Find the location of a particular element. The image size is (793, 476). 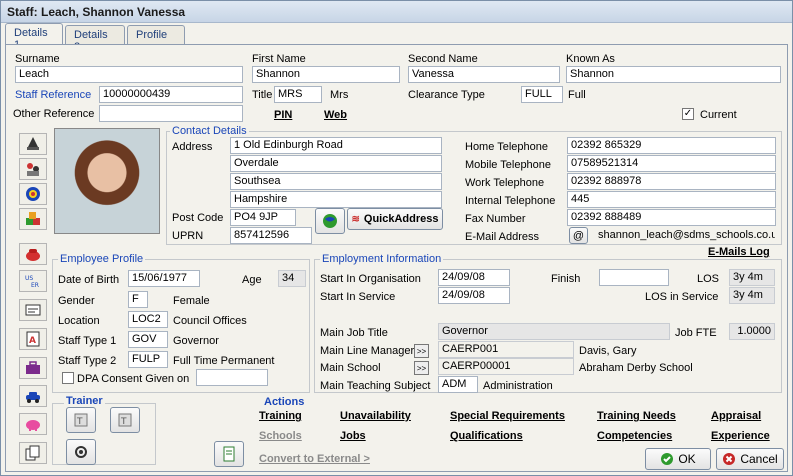

dob-field: 15/06/1977 is located at coordinates (164, 278).